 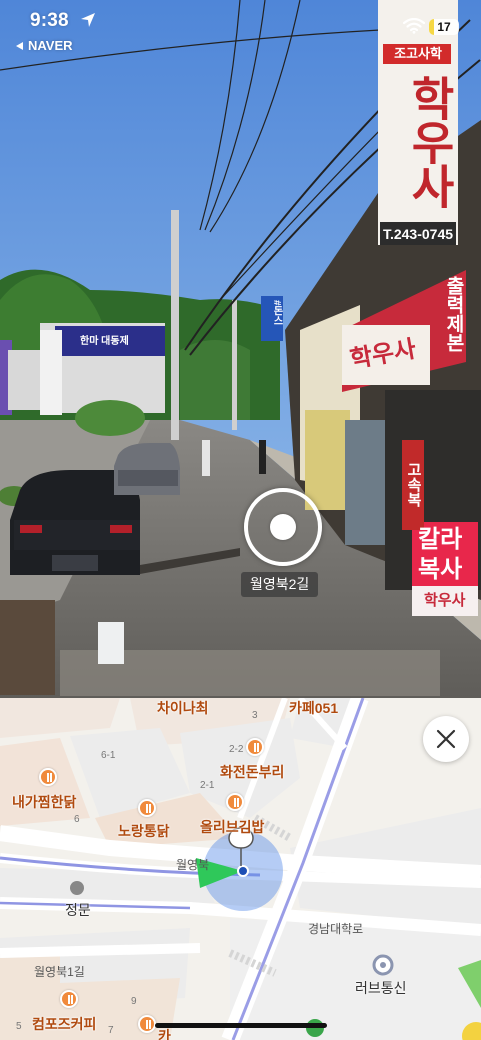 I want to click on close-map-button, so click(x=446, y=739).